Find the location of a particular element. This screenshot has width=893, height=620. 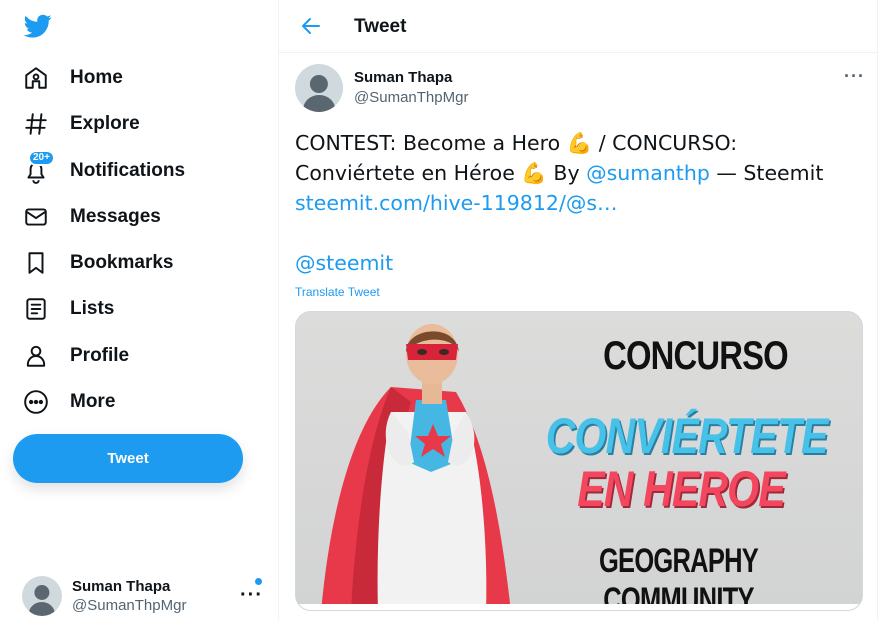

sidebar-item-label: Bookmarks is located at coordinates (122, 262).